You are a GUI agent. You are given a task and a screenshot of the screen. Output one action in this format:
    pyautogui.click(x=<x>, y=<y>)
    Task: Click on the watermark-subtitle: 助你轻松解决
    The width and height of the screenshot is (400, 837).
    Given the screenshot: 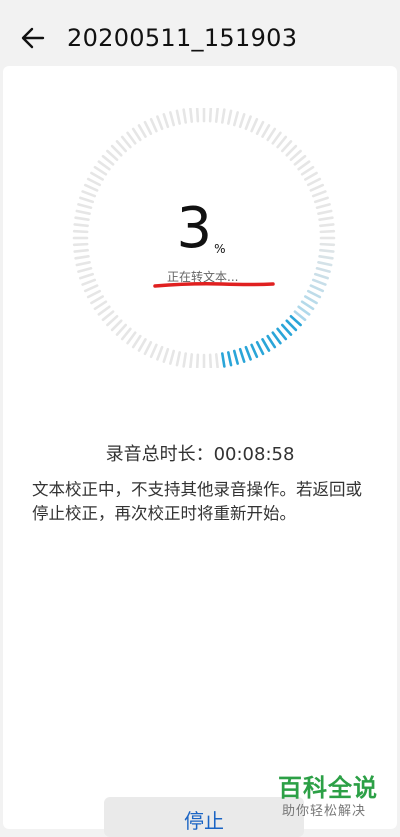 What is the action you would take?
    pyautogui.click(x=324, y=811)
    